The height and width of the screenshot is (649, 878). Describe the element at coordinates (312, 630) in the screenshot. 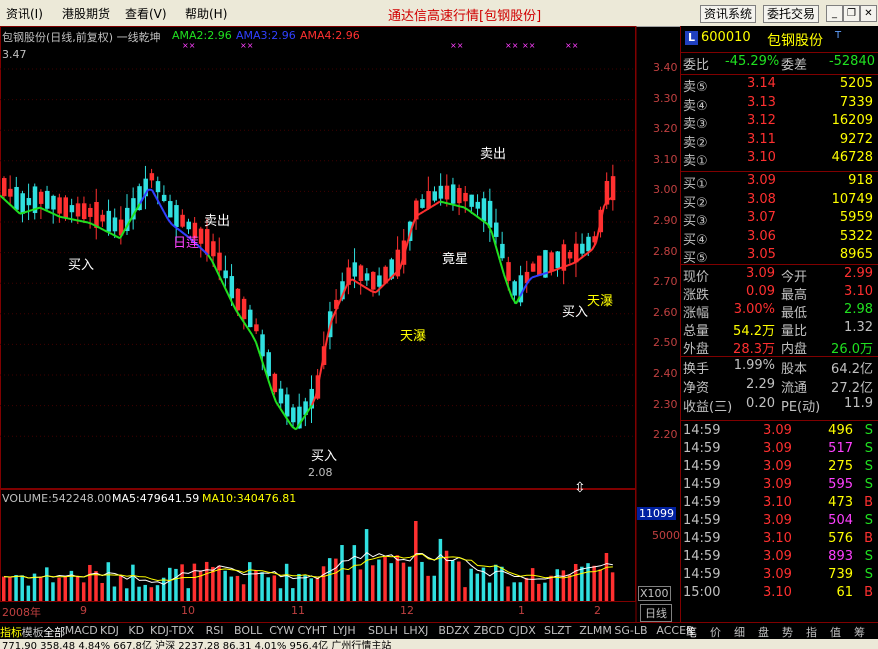

I see `indicator-tab: CYHT` at that location.